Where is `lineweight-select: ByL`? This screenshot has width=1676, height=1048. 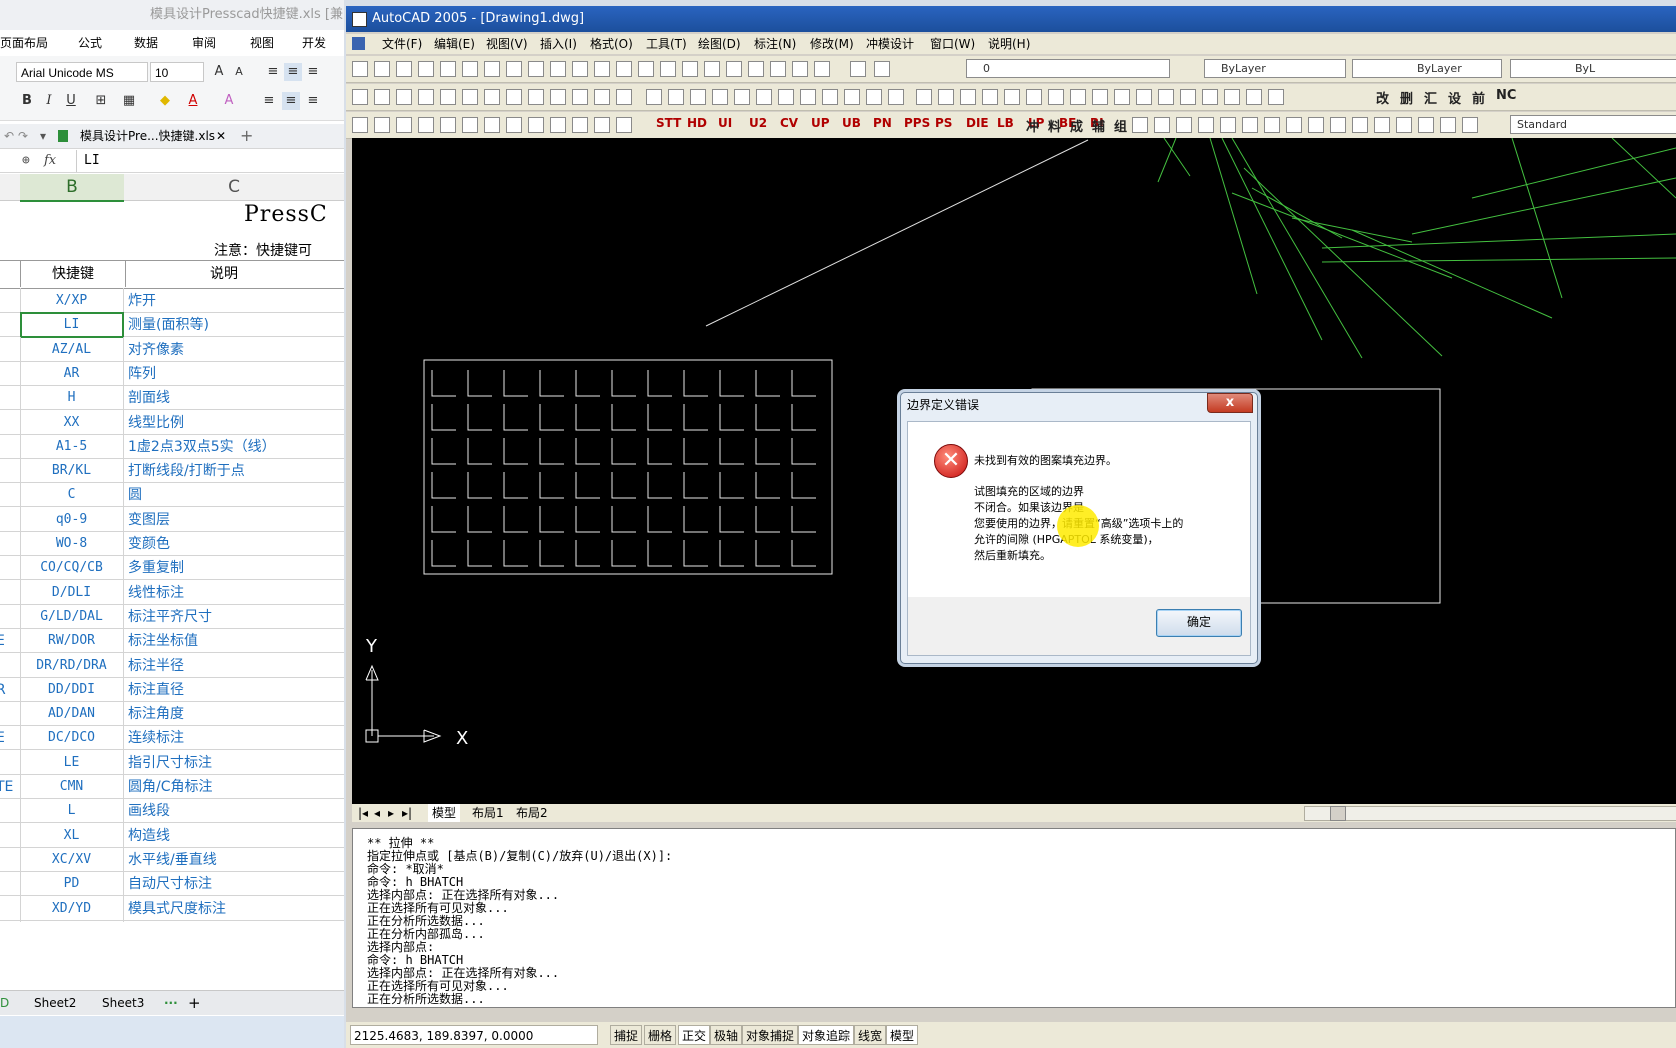 lineweight-select: ByL is located at coordinates (1593, 68).